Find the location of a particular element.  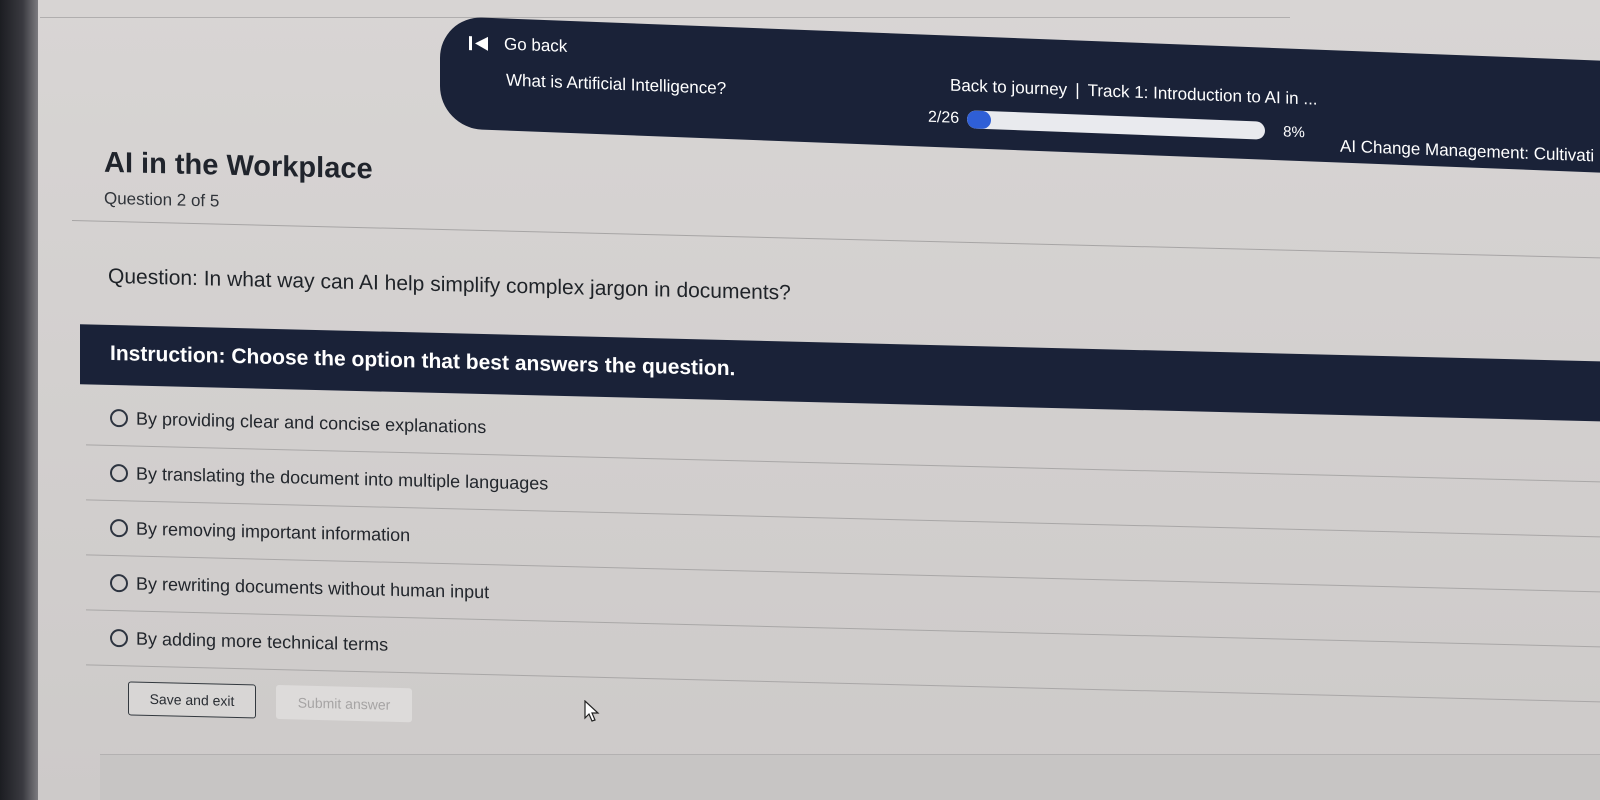

answer-option-label: By adding more technical terms is located at coordinates (262, 641).